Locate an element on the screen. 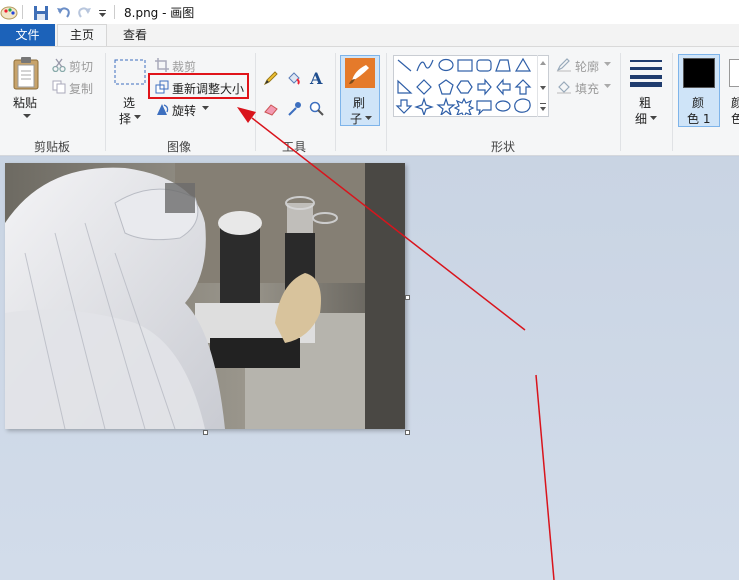  brushes-button-bottom: 子 is located at coordinates (356, 118).